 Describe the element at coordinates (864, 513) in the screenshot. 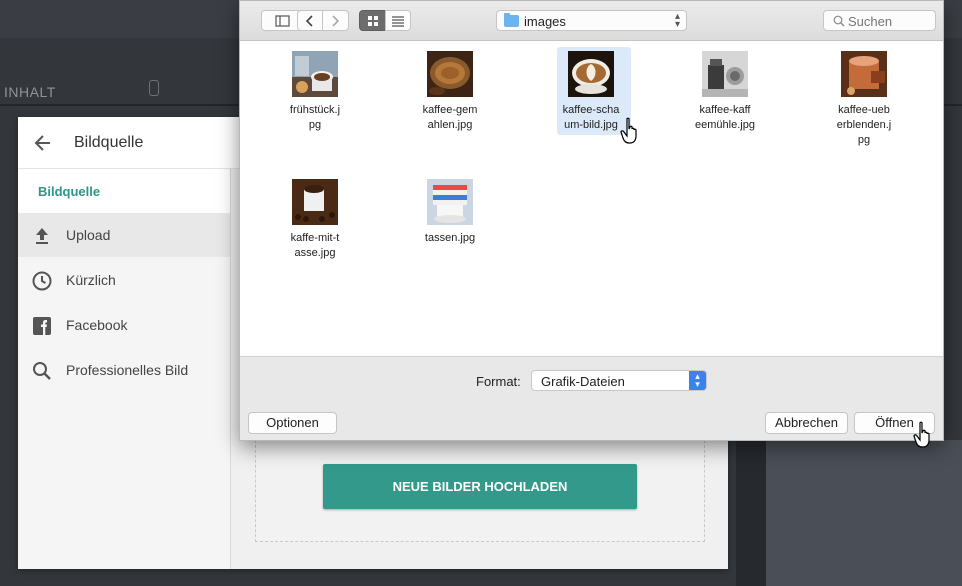

I see `background-panel` at that location.